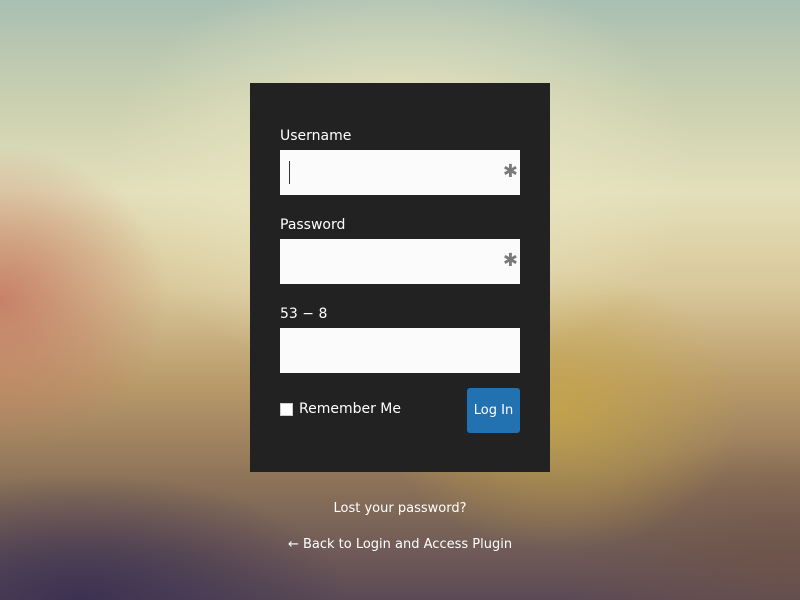  What do you see at coordinates (400, 172) in the screenshot?
I see `username-field: ✱` at bounding box center [400, 172].